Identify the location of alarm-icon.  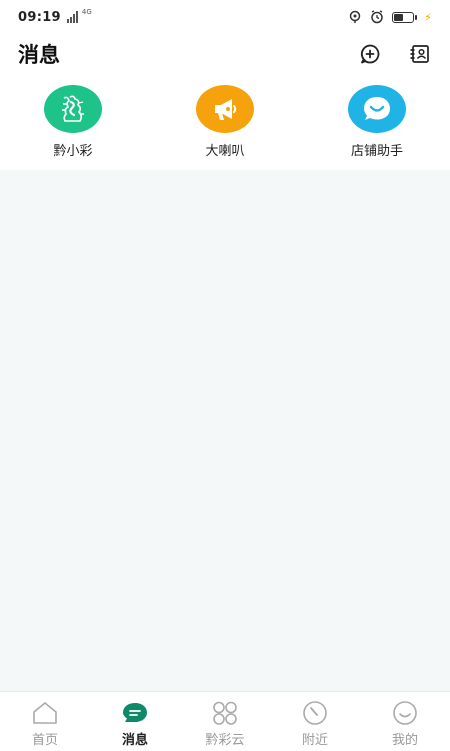
(377, 17).